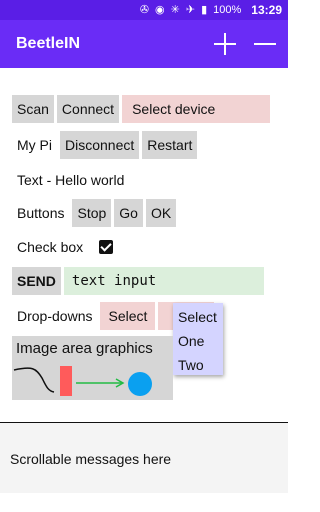 The width and height of the screenshot is (320, 512). Describe the element at coordinates (196, 109) in the screenshot. I see `select-device-dropdown: Select device` at that location.